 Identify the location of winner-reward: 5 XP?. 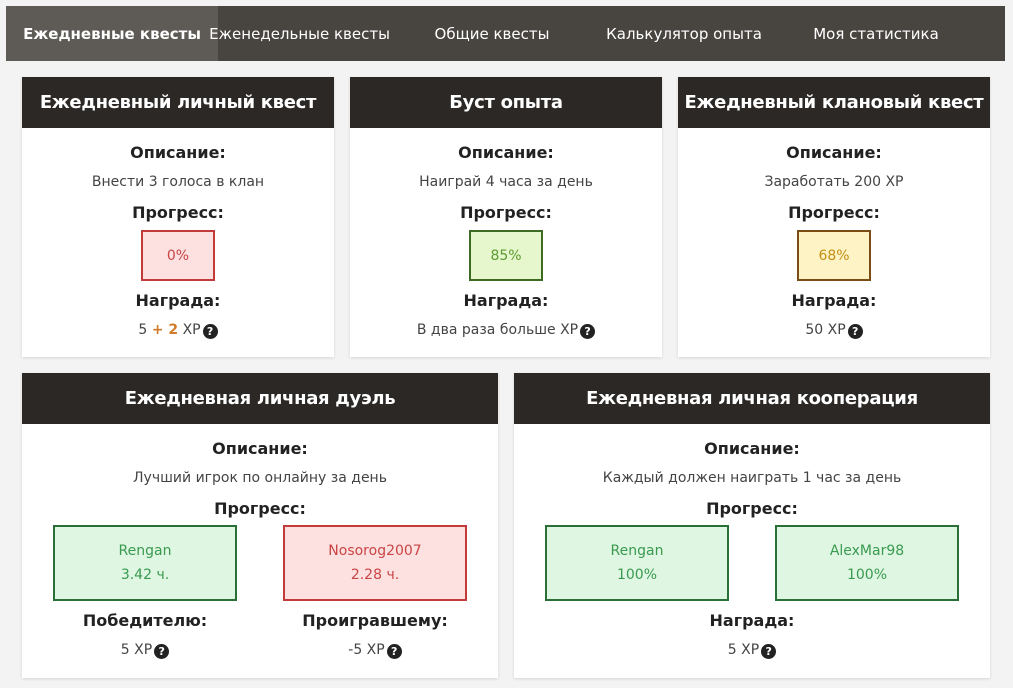
(145, 650).